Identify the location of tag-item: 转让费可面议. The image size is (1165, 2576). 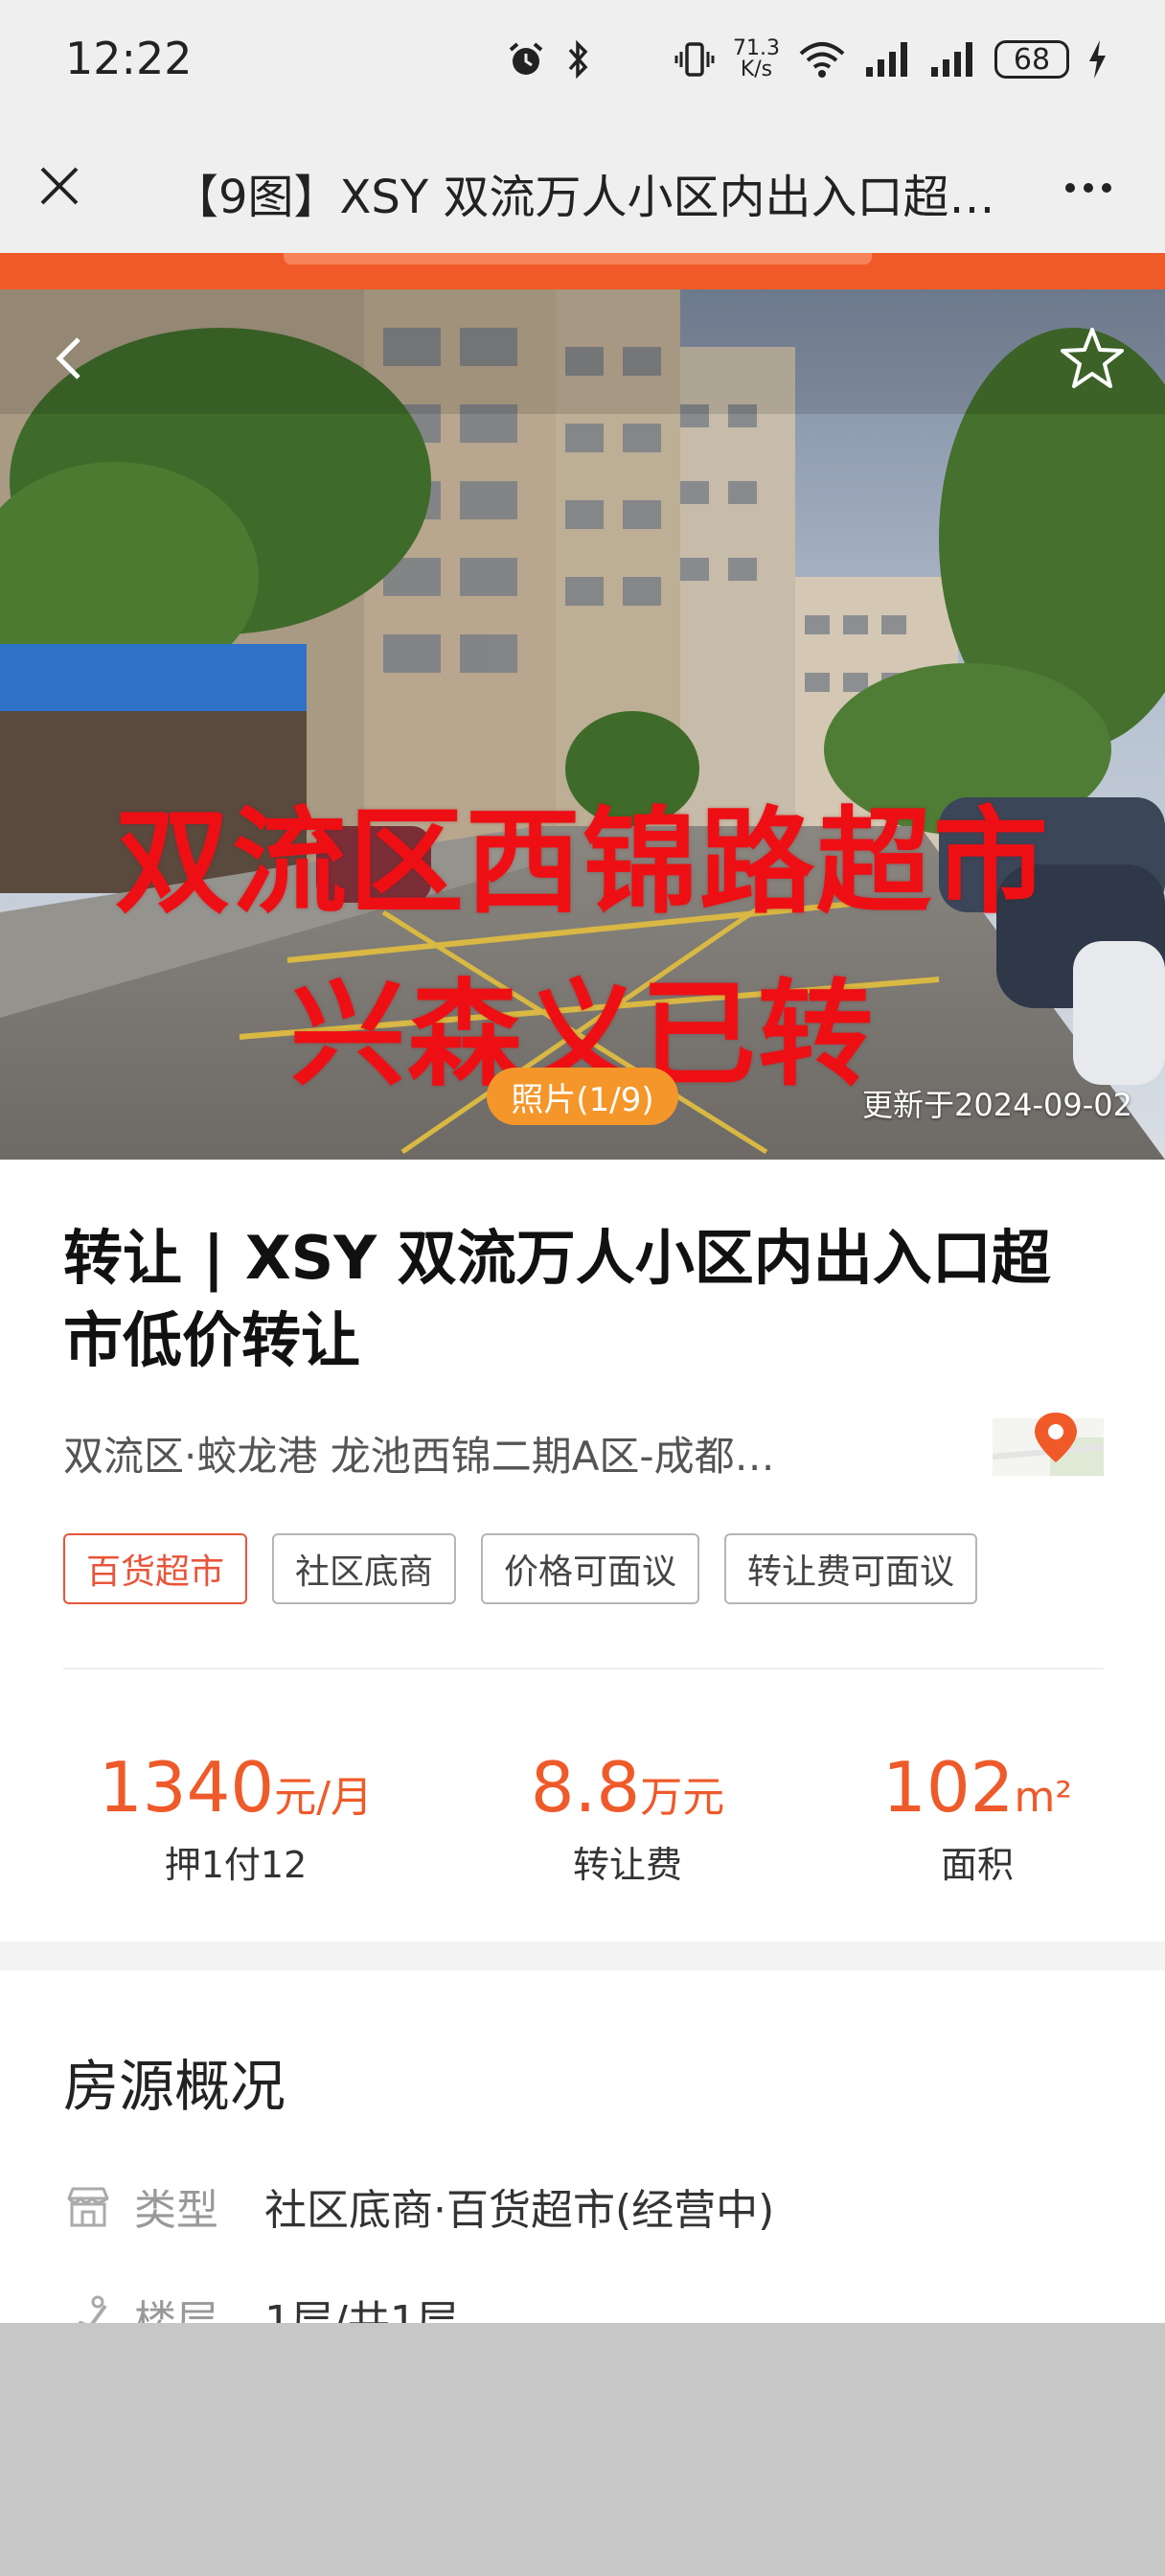
(851, 1568).